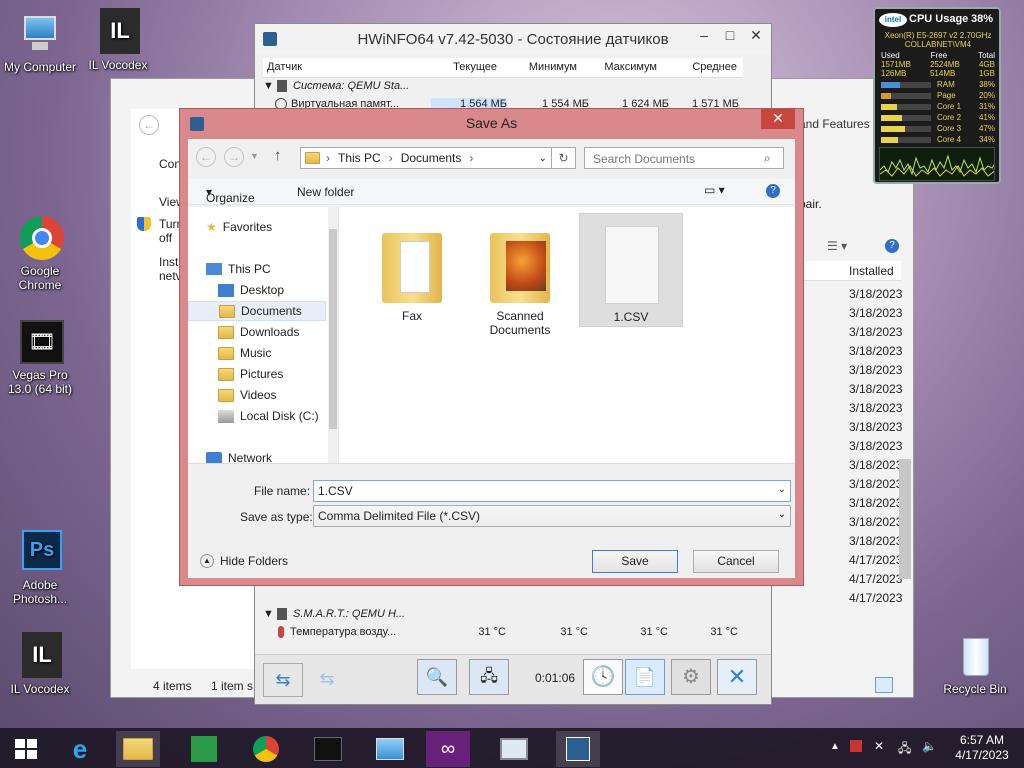 The height and width of the screenshot is (768, 1024). Describe the element at coordinates (328, 749) in the screenshot. I see `taskbar-vegas` at that location.